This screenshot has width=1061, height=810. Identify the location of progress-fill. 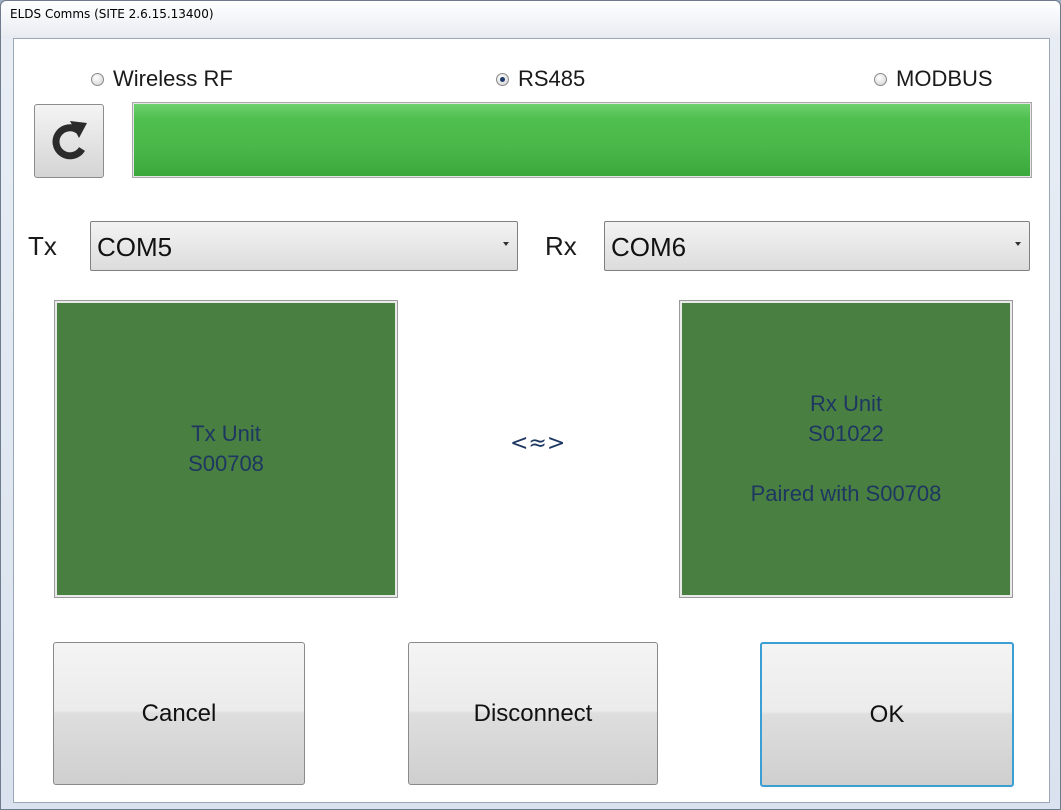
(582, 140).